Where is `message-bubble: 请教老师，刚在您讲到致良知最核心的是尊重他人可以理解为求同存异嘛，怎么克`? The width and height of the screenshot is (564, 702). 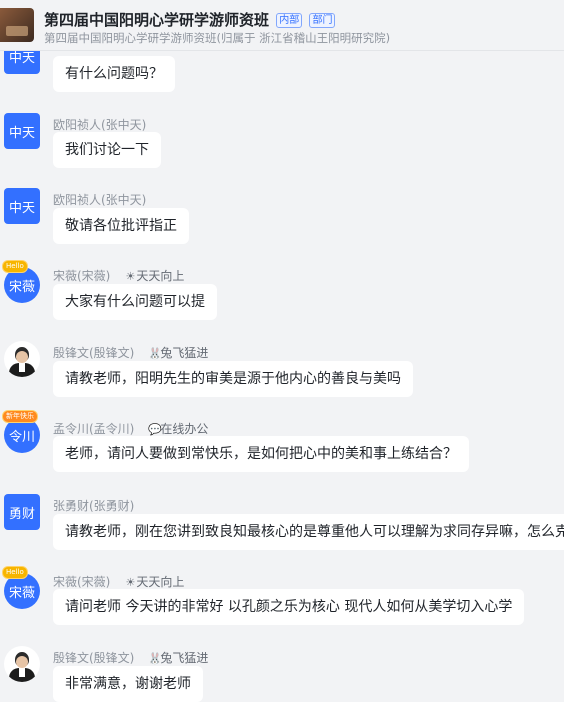
message-bubble: 请教老师，刚在您讲到致良知最核心的是尊重他人可以理解为求同存异嘛，怎么克 is located at coordinates (308, 532).